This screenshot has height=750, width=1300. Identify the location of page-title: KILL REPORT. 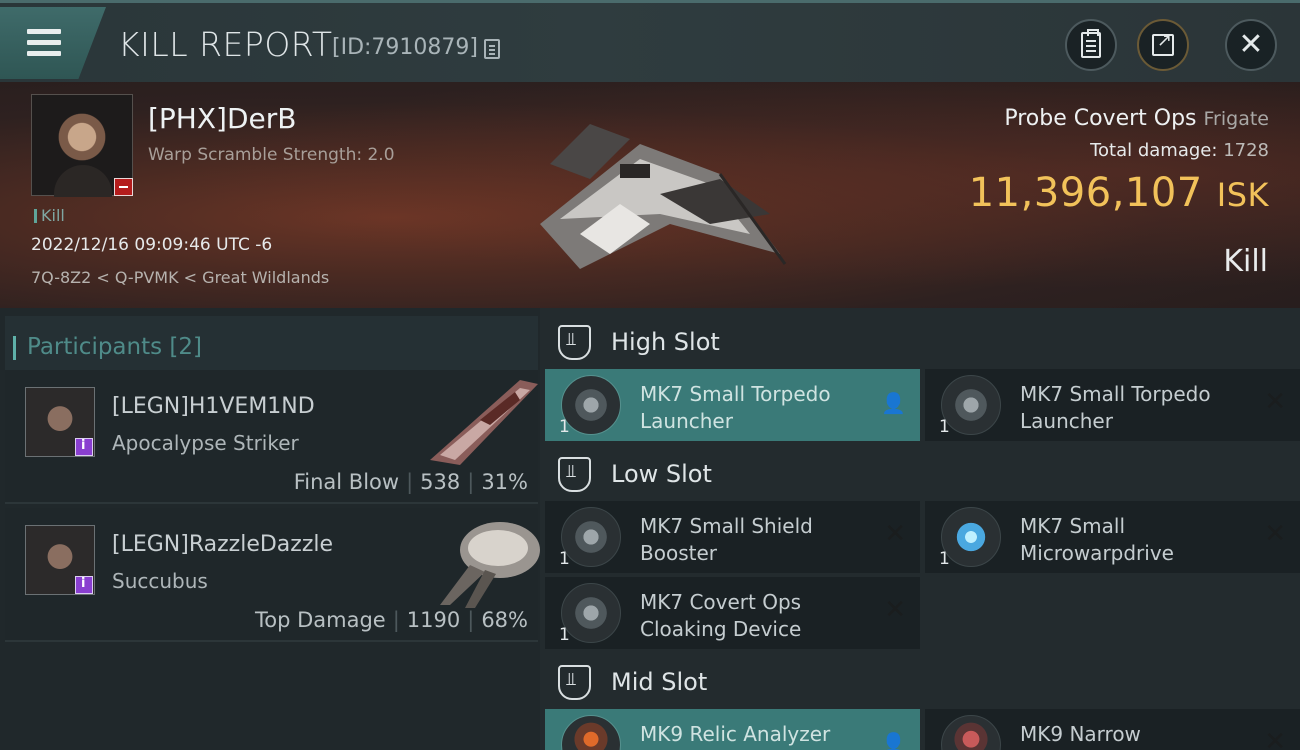
(225, 44).